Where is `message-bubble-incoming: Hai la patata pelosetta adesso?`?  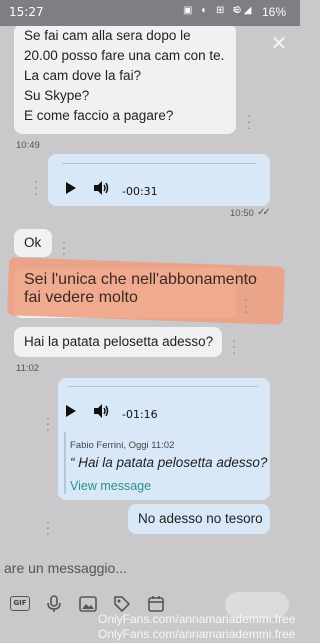 message-bubble-incoming: Hai la patata pelosetta adesso? is located at coordinates (118, 342).